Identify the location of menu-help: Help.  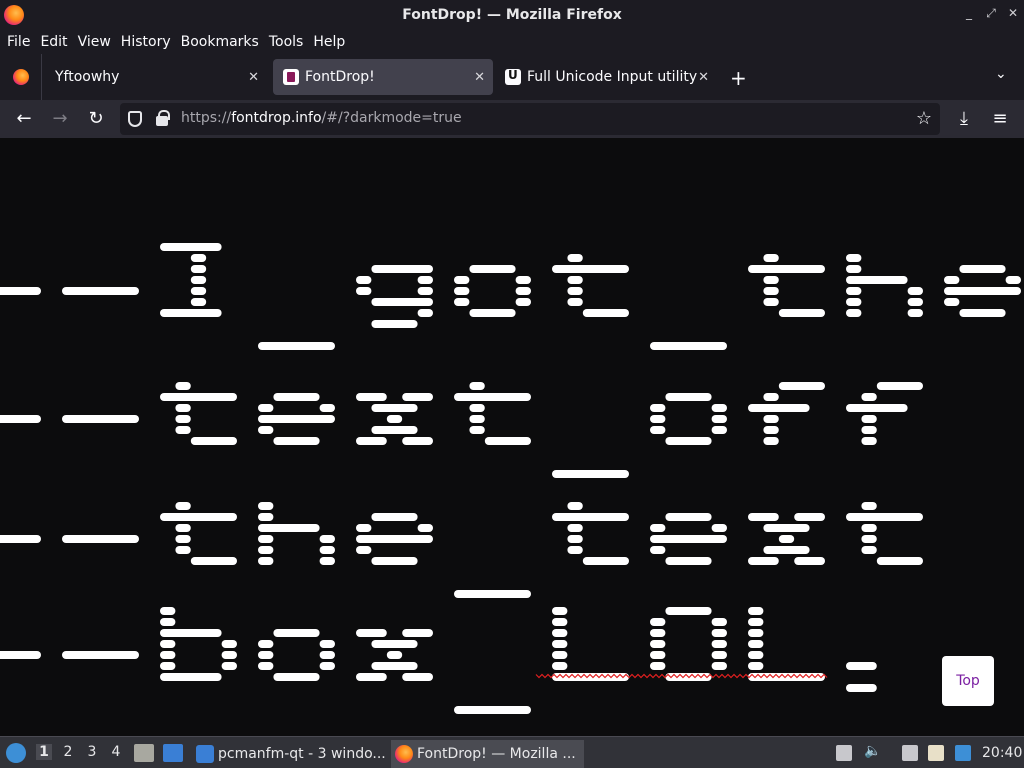
(329, 42).